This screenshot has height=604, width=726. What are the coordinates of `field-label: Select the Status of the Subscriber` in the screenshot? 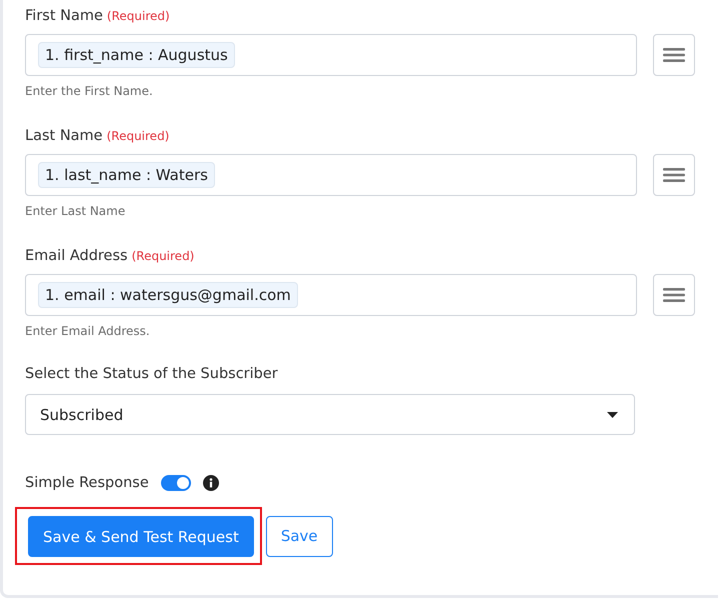 It's located at (152, 374).